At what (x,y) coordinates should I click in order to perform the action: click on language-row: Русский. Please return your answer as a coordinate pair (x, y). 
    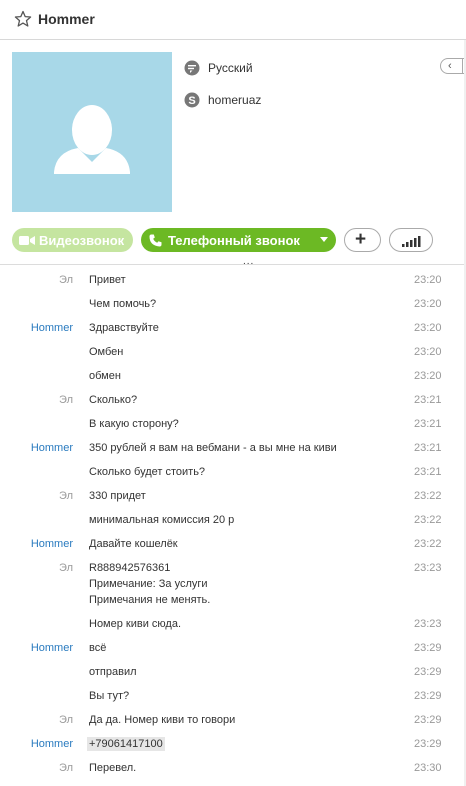
    Looking at the image, I should click on (218, 68).